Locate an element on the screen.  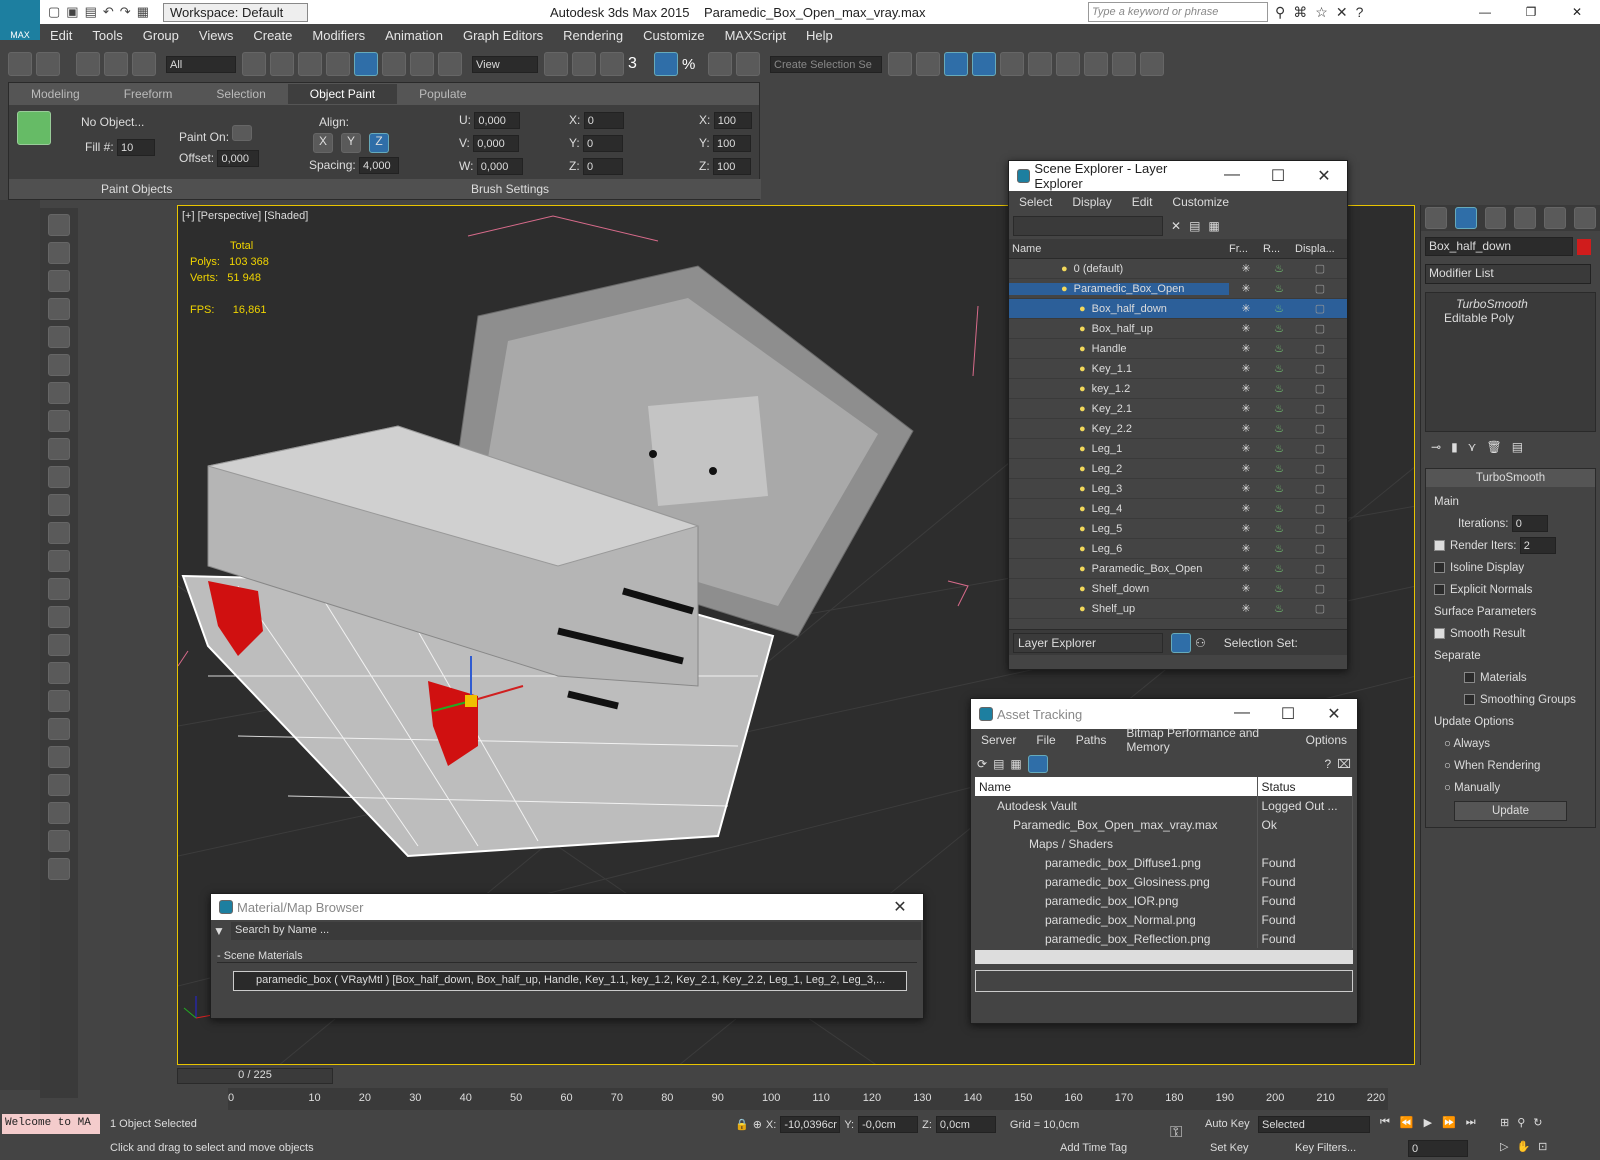
offset-spinner: 0,000 is located at coordinates (238, 158).